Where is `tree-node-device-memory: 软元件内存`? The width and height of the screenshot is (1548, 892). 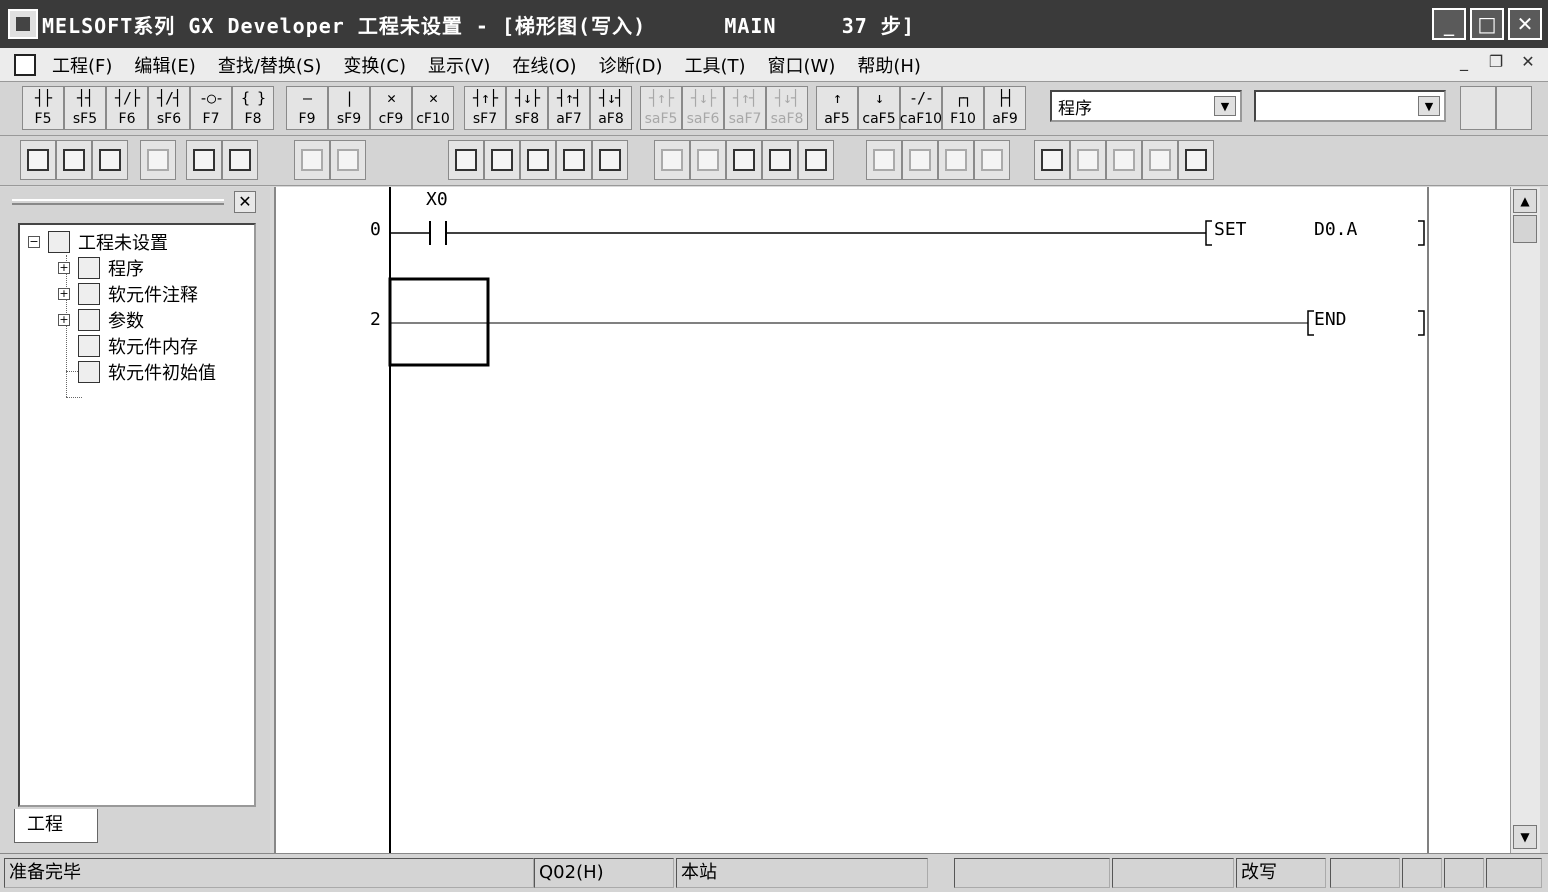 tree-node-device-memory: 软元件内存 is located at coordinates (138, 346).